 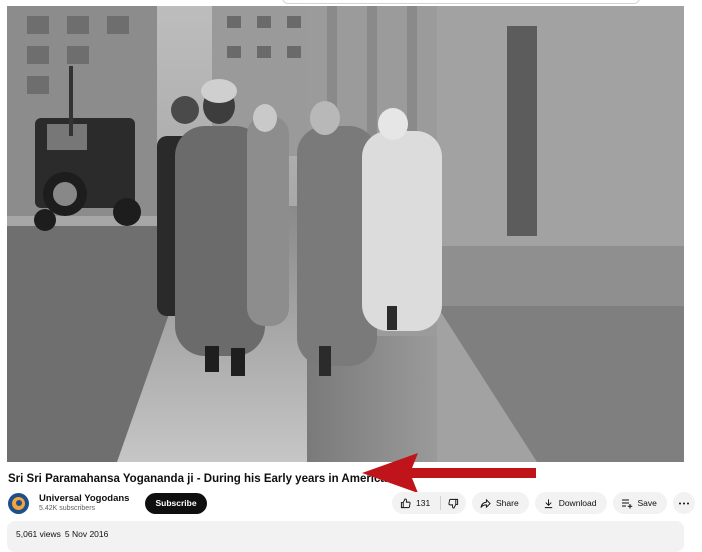 What do you see at coordinates (176, 503) in the screenshot?
I see `subscribe-button: Subscribe` at bounding box center [176, 503].